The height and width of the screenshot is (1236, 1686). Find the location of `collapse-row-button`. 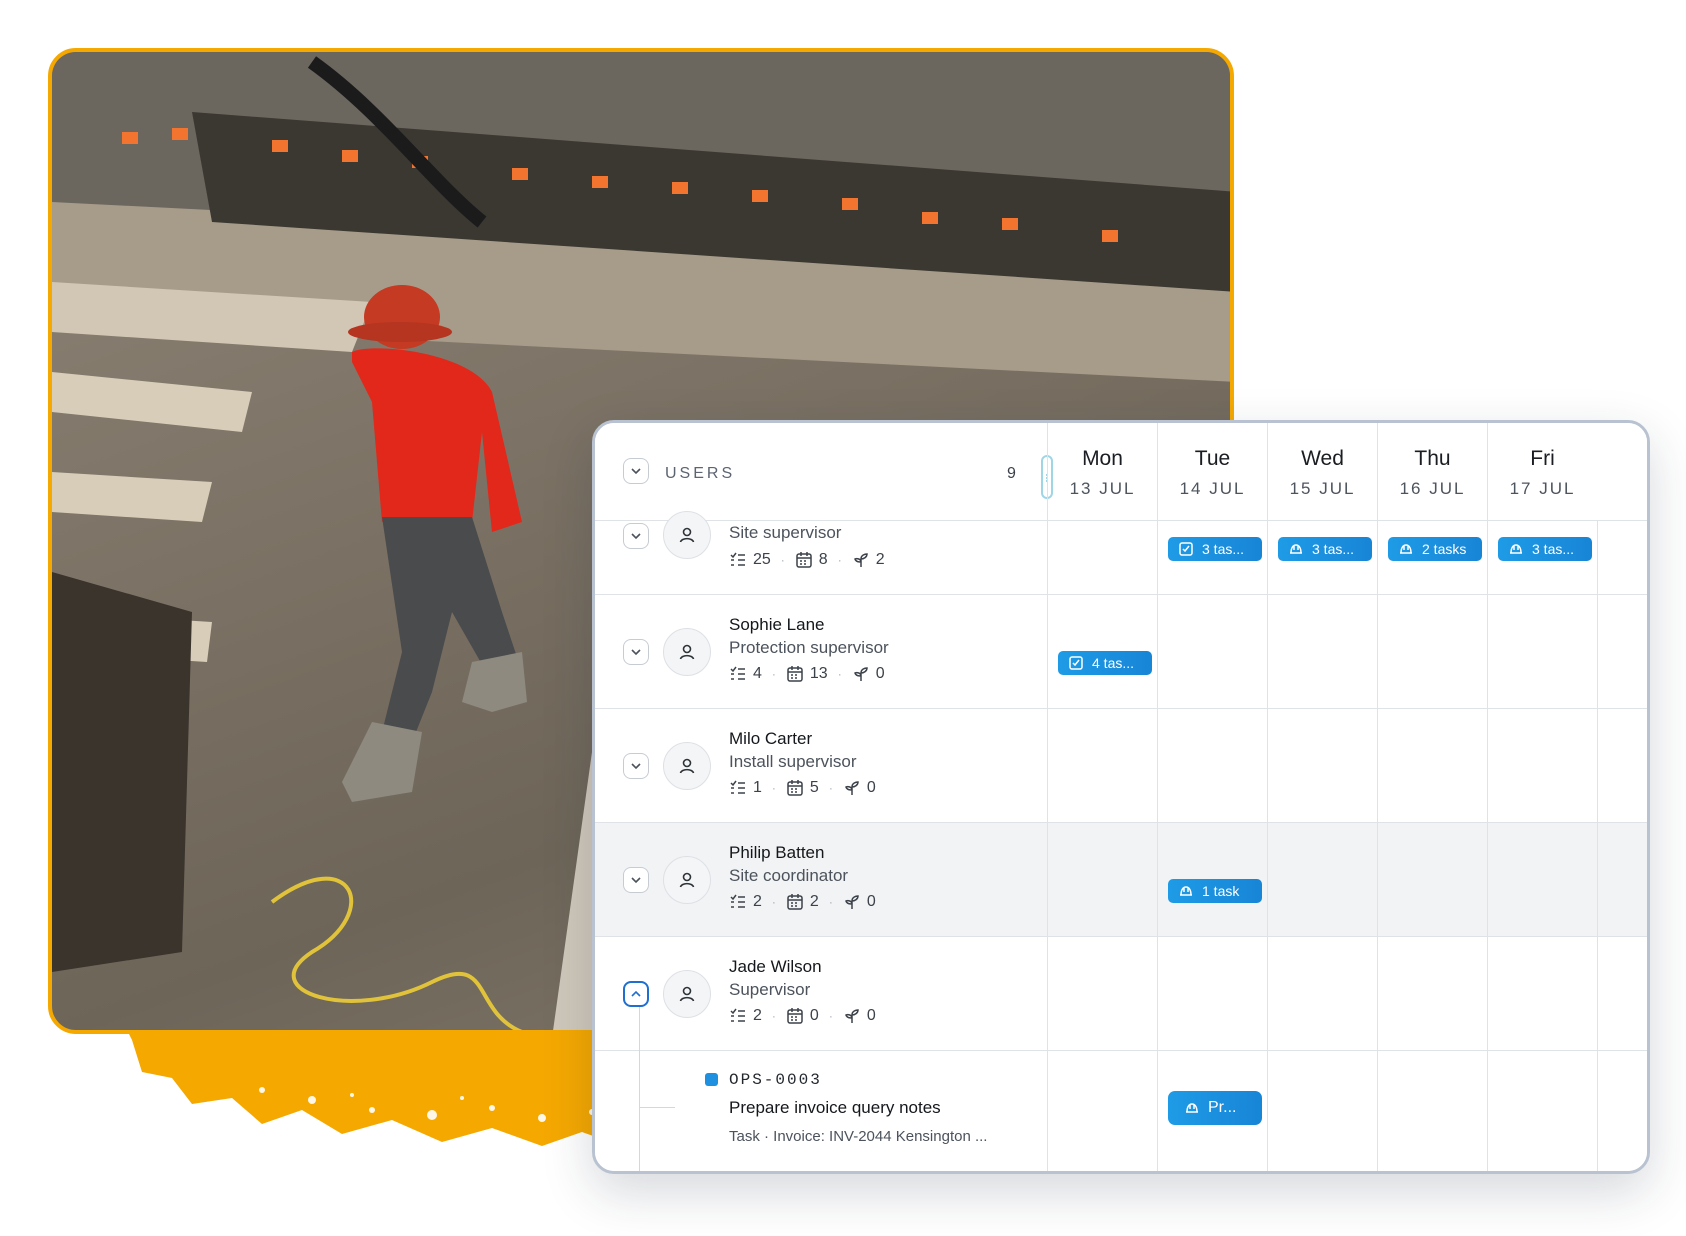

collapse-row-button is located at coordinates (636, 994).